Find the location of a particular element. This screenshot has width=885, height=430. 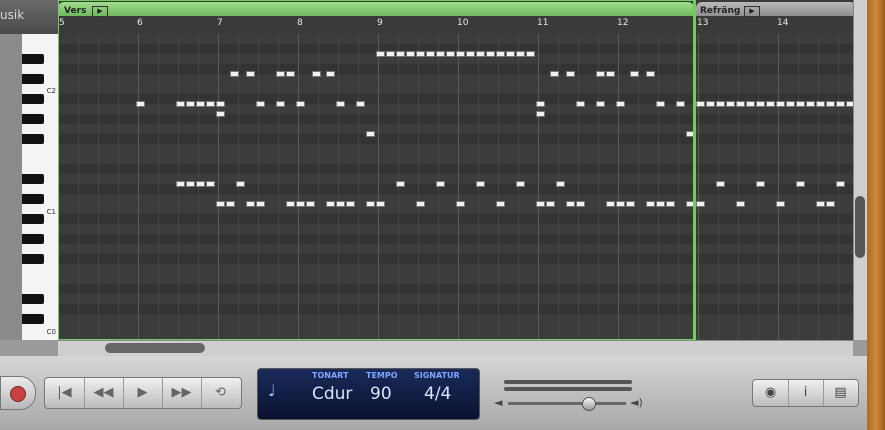

fast-forward-button: ▶▶ is located at coordinates (182, 393).